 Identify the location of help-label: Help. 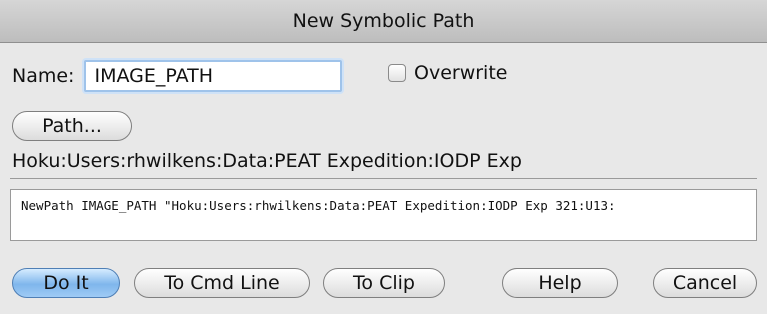
(560, 283).